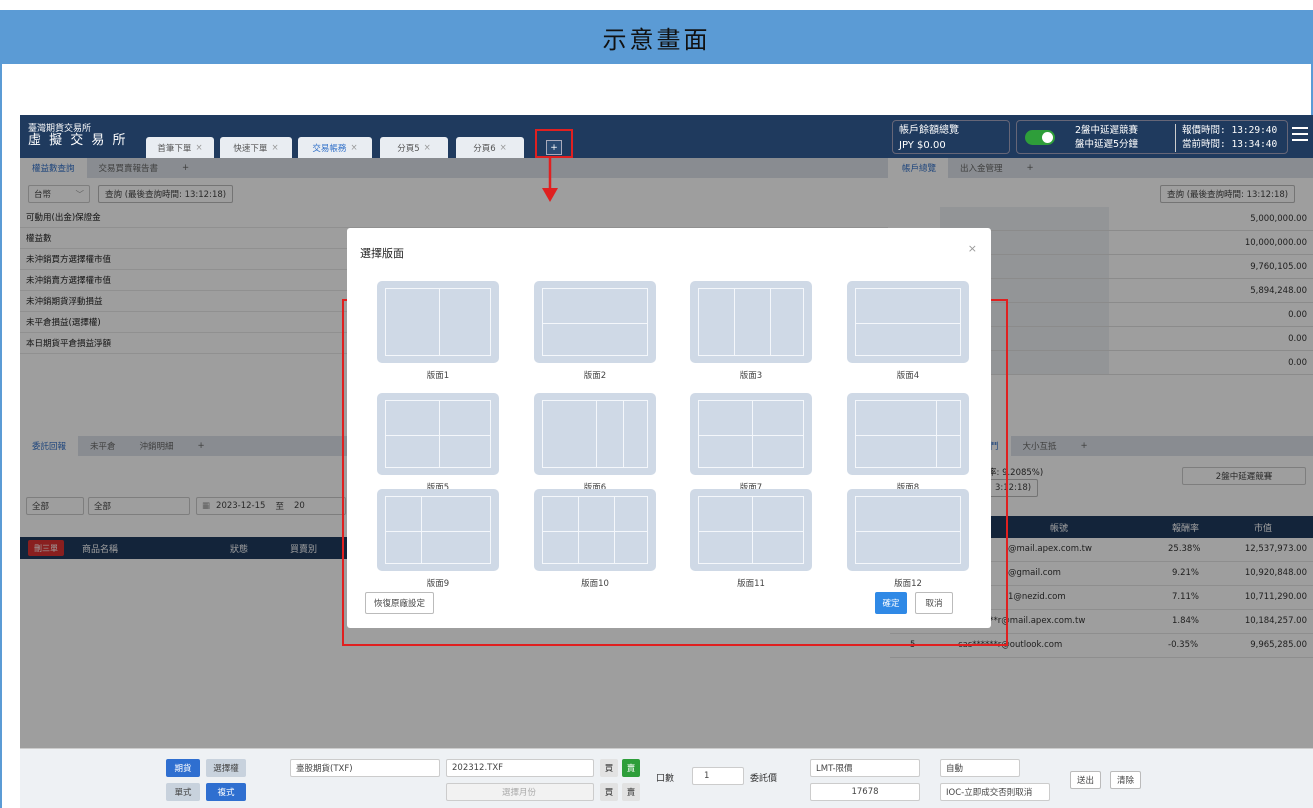 Image resolution: width=1313 pixels, height=808 pixels. What do you see at coordinates (934, 603) in the screenshot?
I see `cancel-button: 取消` at bounding box center [934, 603].